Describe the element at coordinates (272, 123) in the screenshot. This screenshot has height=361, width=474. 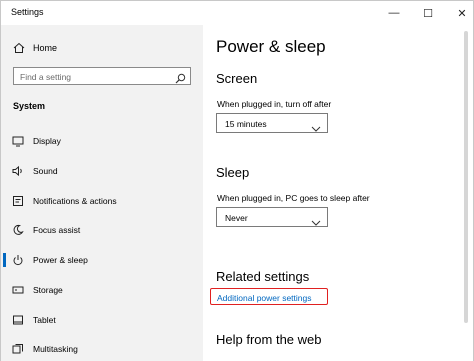
I see `screen-timeout-dropdown: 15 minutes` at that location.